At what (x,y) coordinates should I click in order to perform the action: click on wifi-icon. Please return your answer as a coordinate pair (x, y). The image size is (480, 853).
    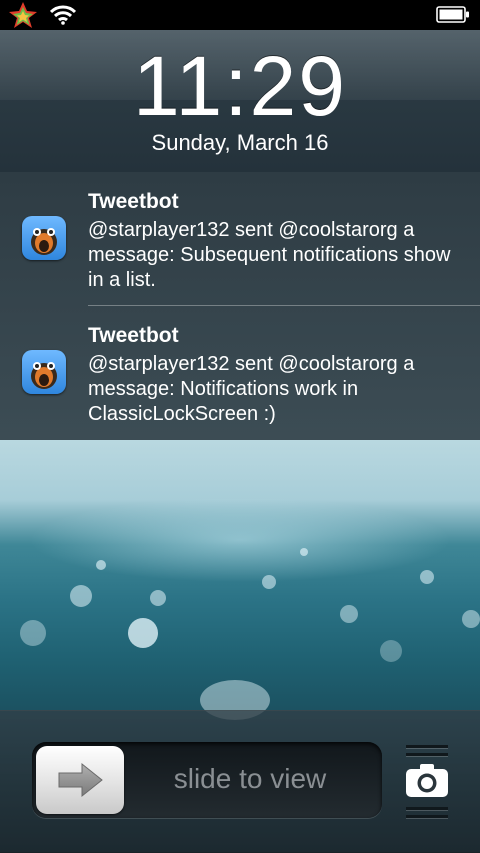
    Looking at the image, I should click on (63, 15).